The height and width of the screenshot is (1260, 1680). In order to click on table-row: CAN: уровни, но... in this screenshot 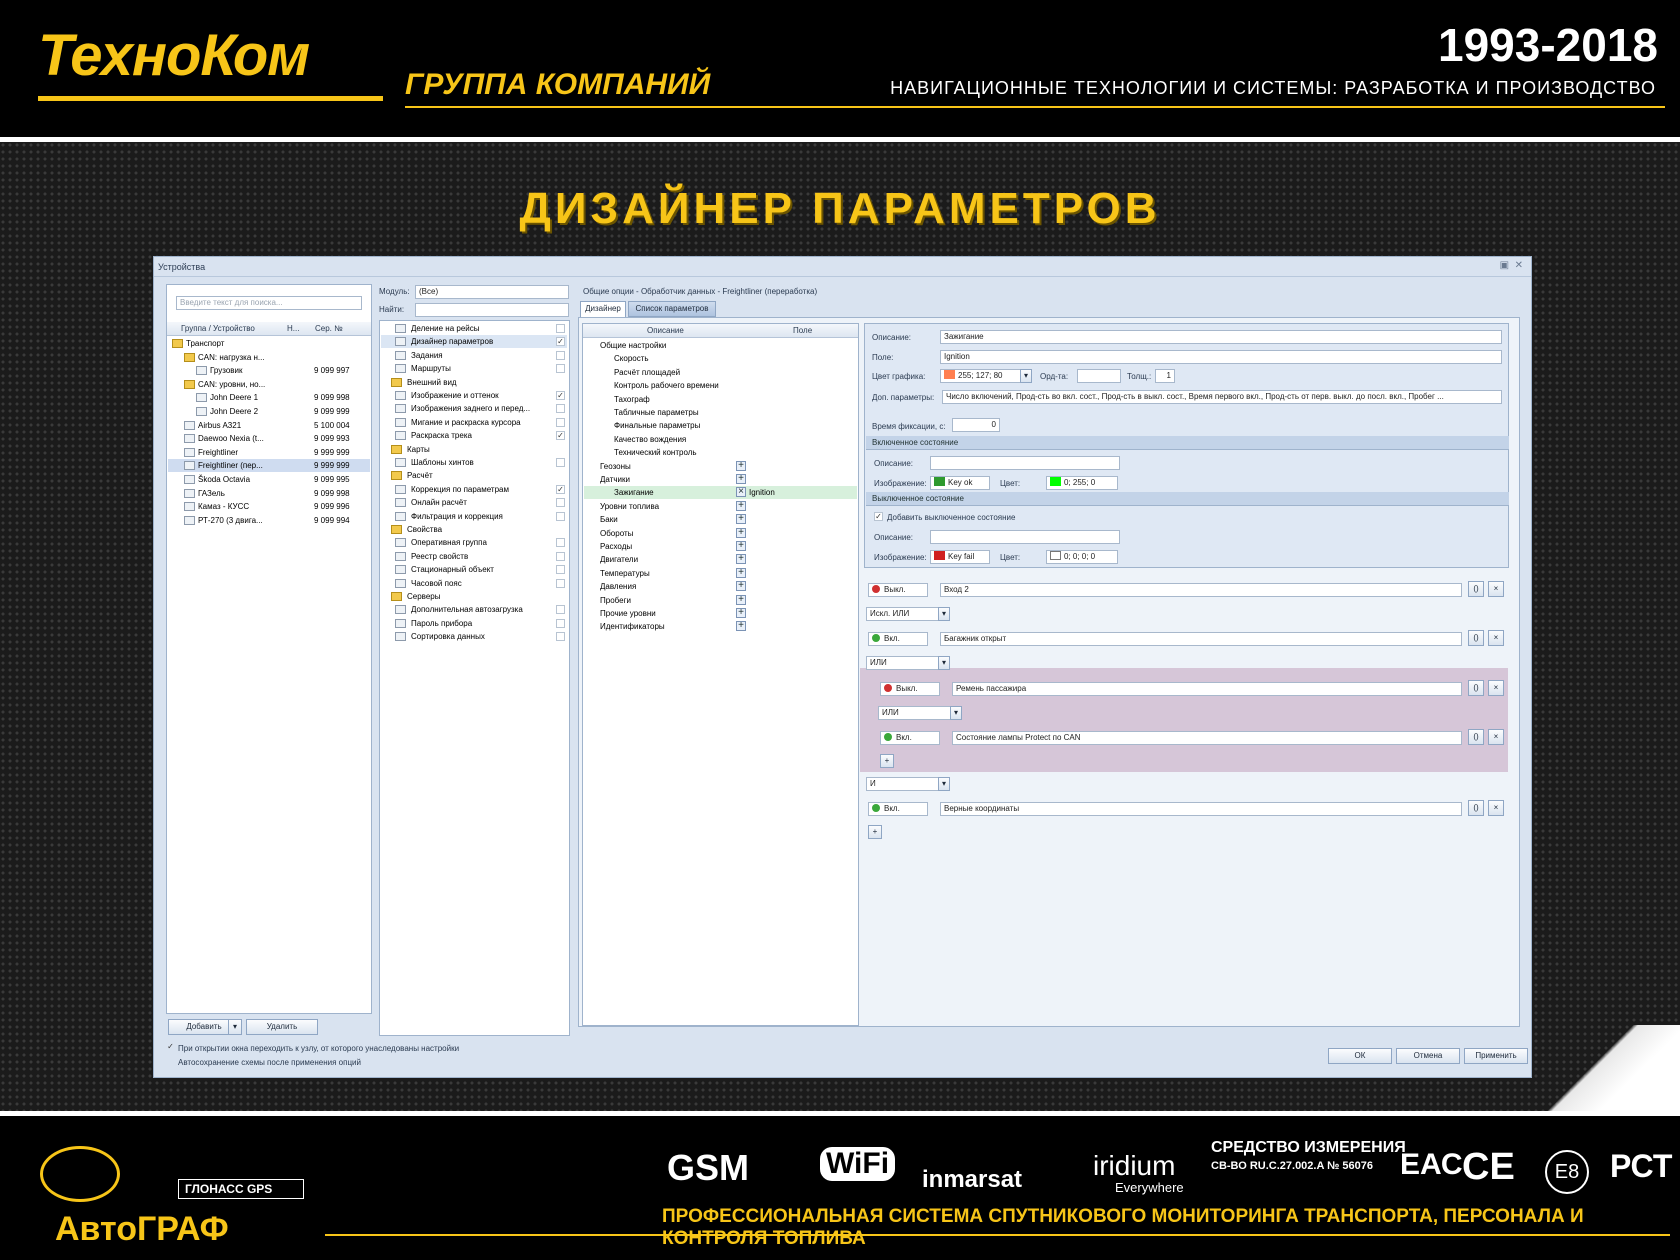, I will do `click(269, 384)`.